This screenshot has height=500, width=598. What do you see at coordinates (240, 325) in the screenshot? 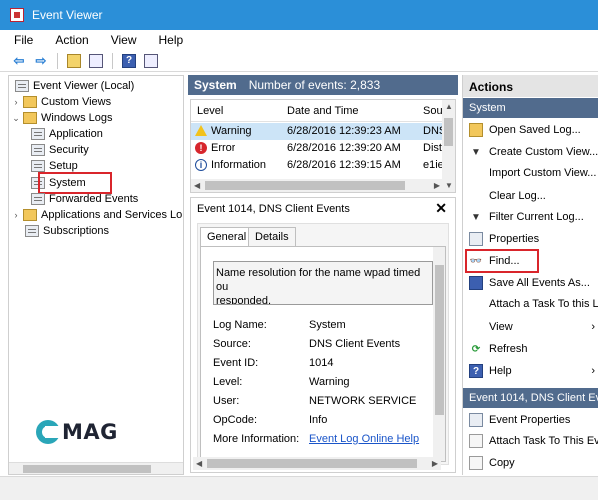
I see `field-label-log-name: Log Name:` at bounding box center [240, 325].